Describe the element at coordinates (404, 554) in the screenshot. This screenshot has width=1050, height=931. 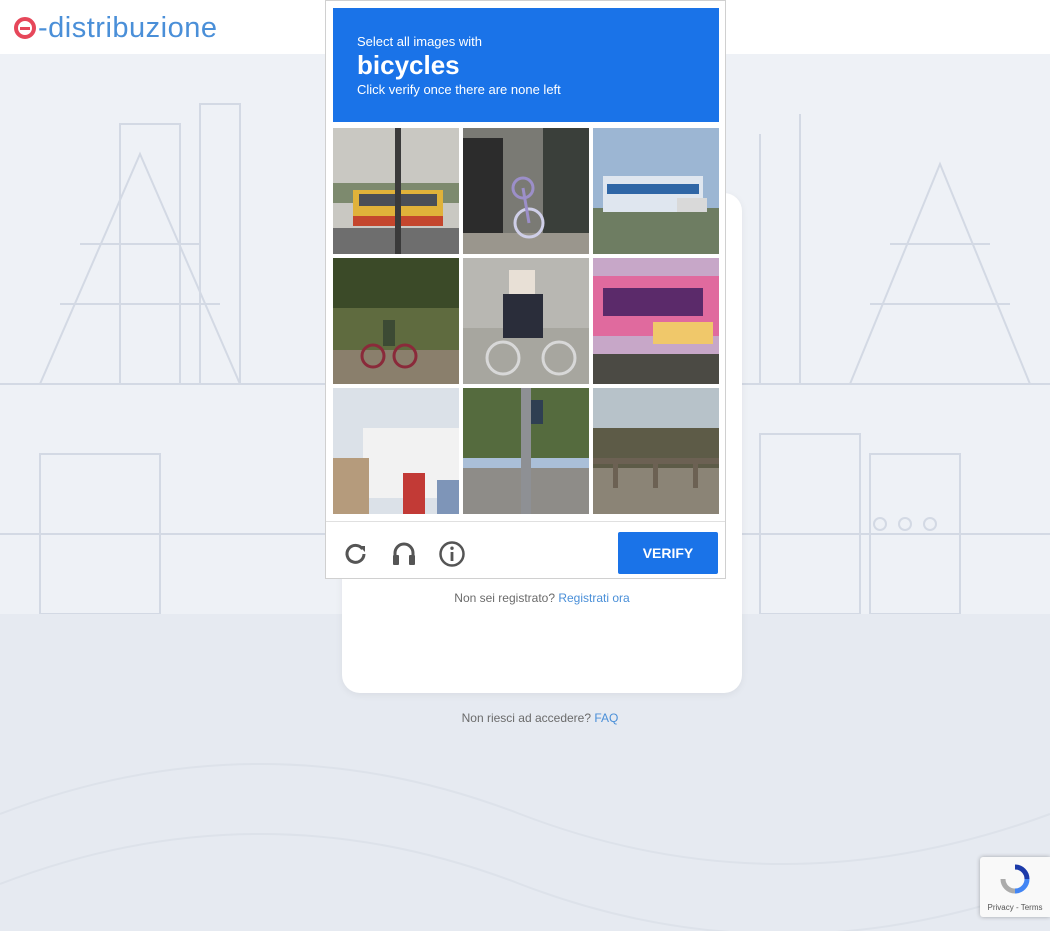
I see `audio-icon` at that location.